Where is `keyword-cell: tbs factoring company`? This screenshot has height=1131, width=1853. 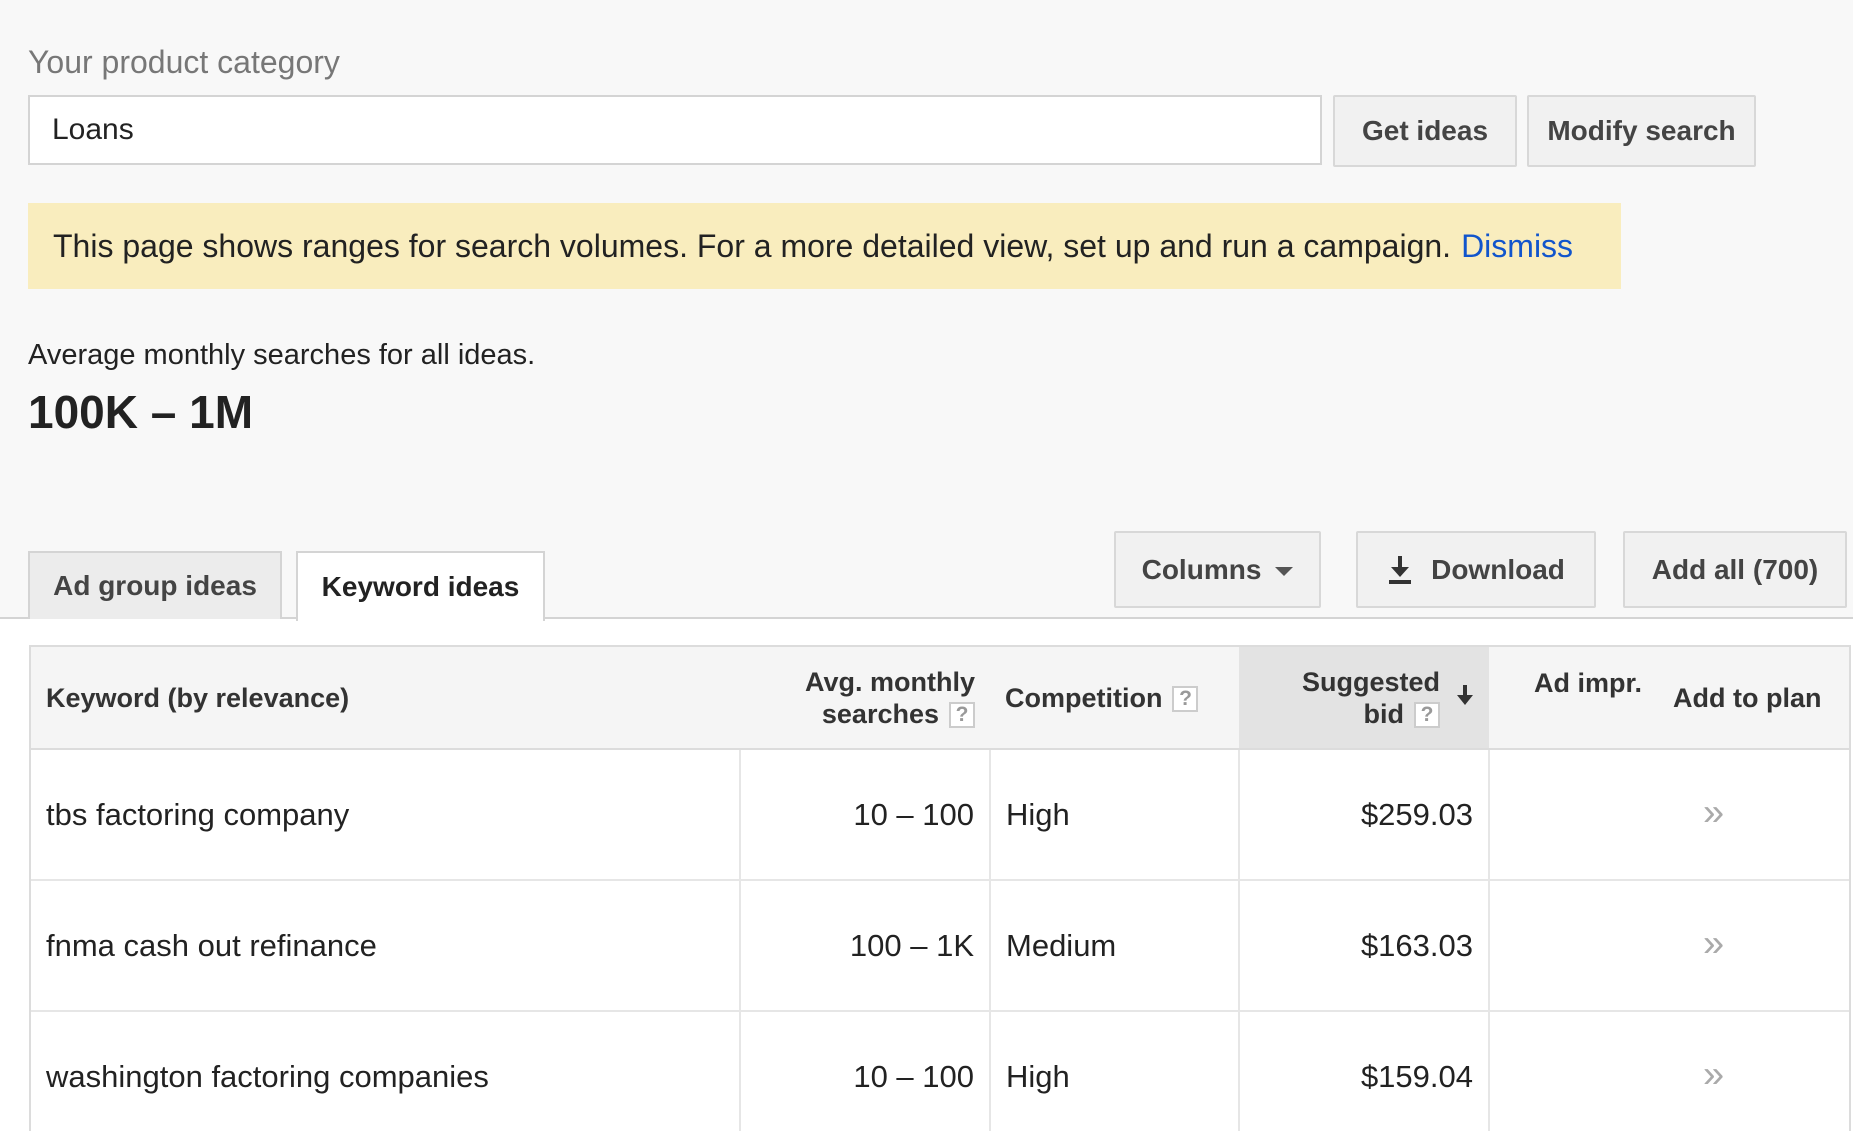
keyword-cell: tbs factoring company is located at coordinates (386, 815).